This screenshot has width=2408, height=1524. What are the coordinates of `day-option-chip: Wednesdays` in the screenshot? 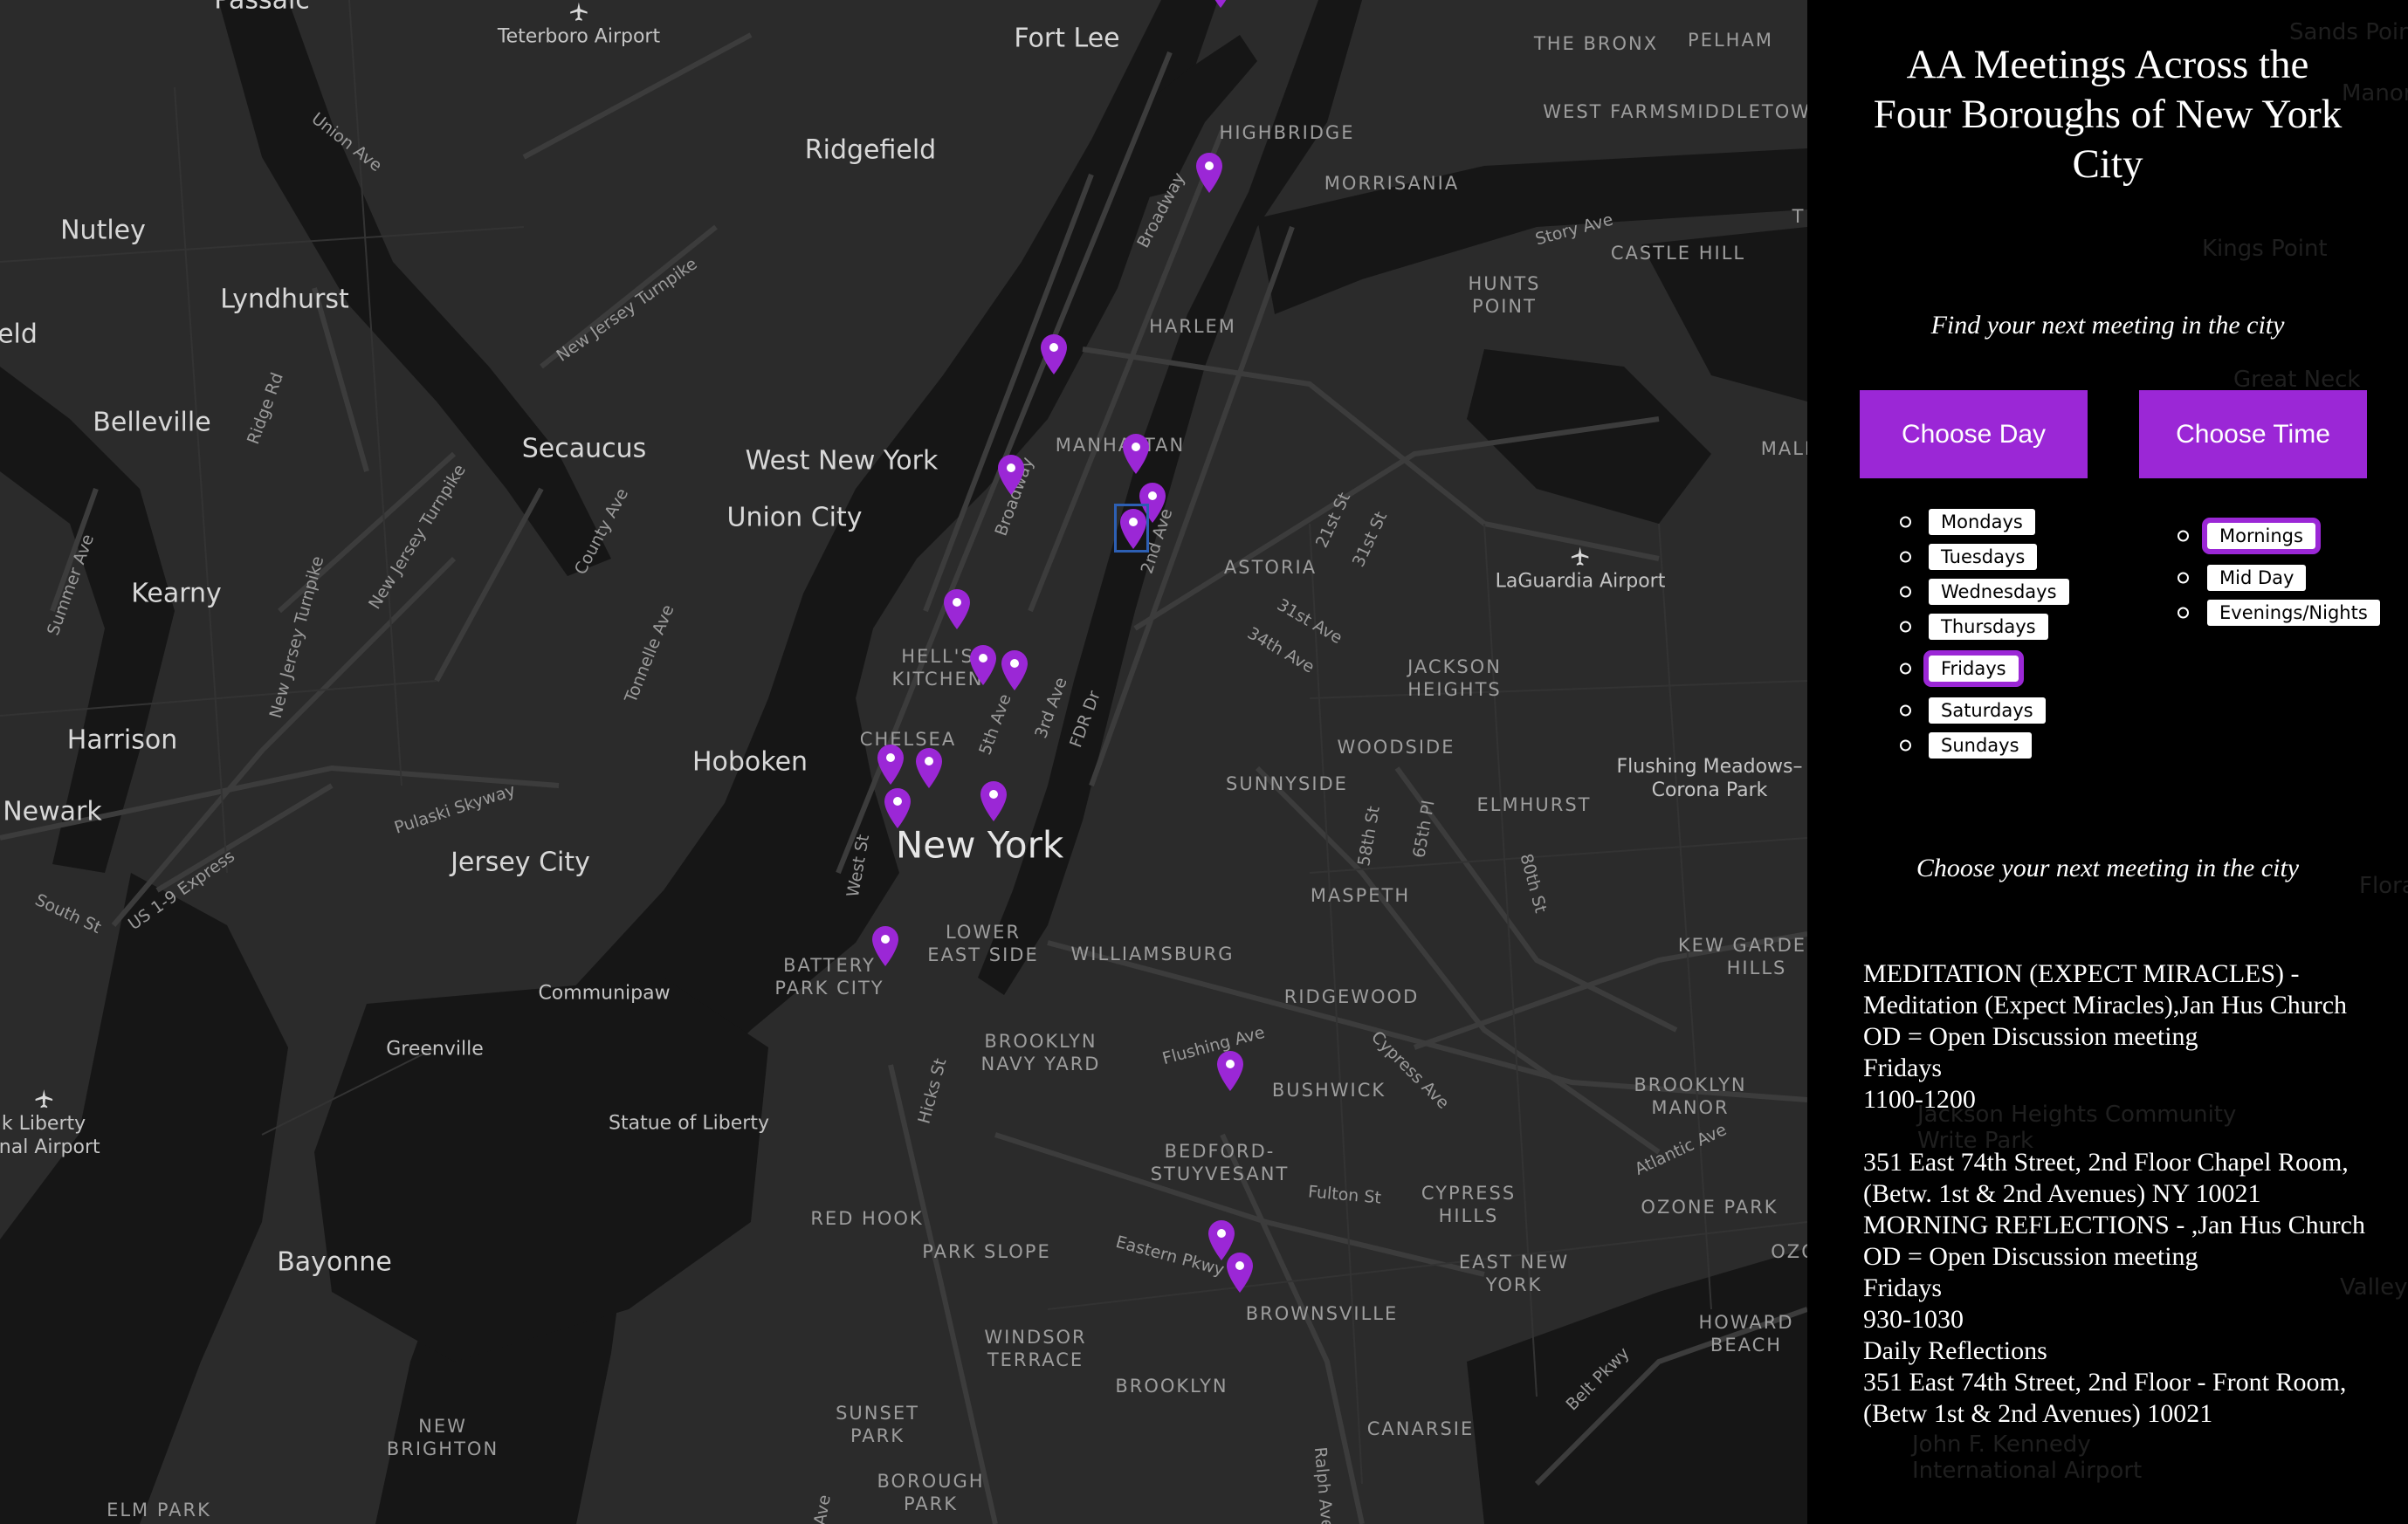 It's located at (1999, 592).